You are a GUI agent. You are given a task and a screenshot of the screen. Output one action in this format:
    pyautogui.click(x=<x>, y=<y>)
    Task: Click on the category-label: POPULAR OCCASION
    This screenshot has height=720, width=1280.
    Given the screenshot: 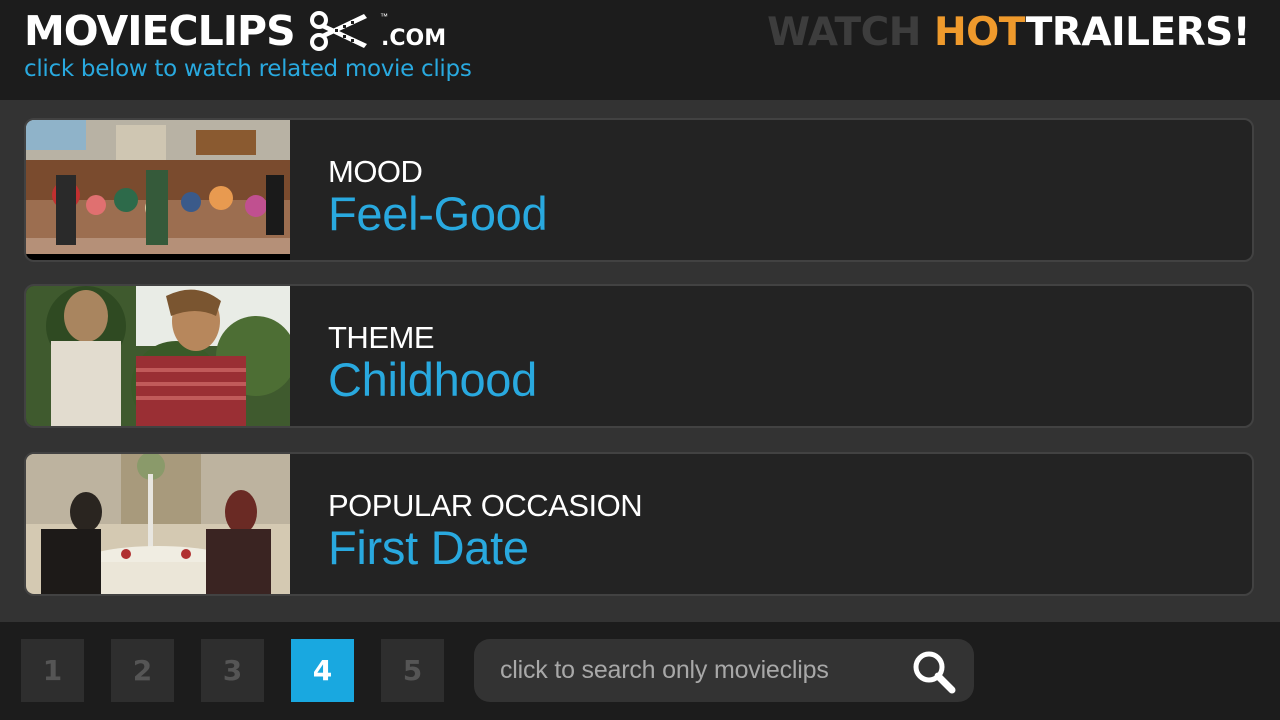 What is the action you would take?
    pyautogui.click(x=485, y=505)
    